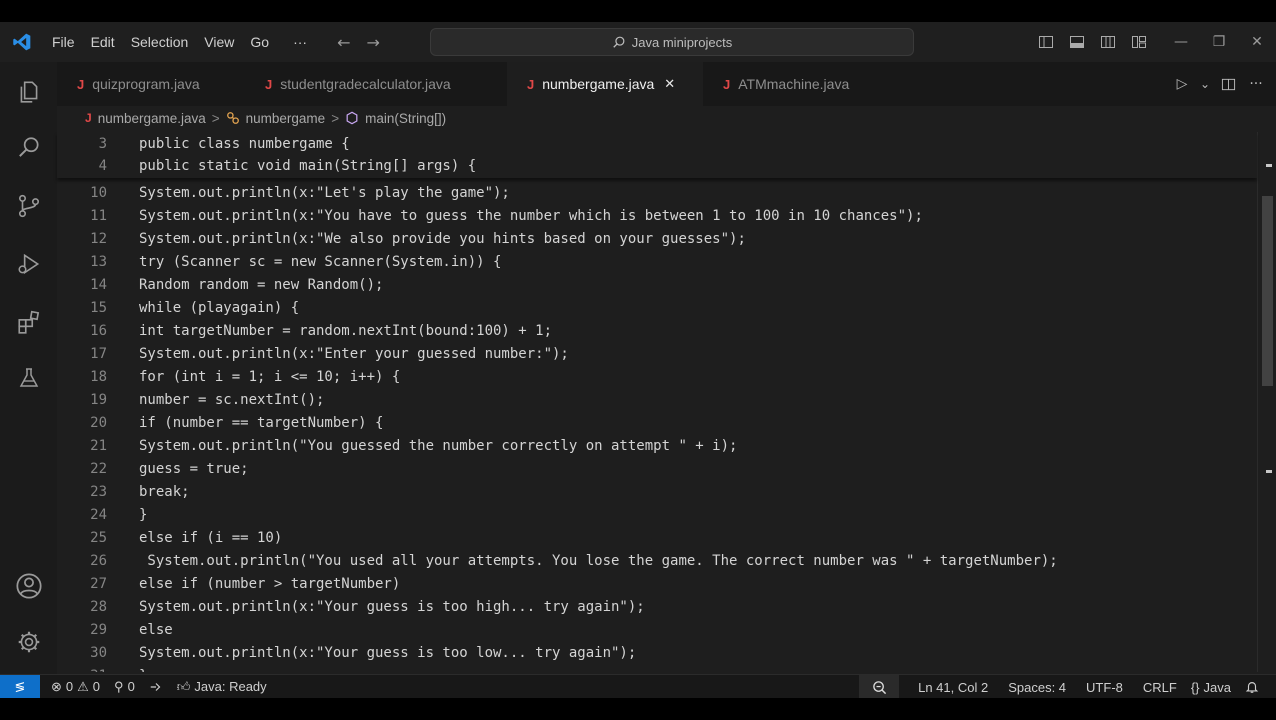  I want to click on command-center-search: Java miniprojects, so click(672, 42).